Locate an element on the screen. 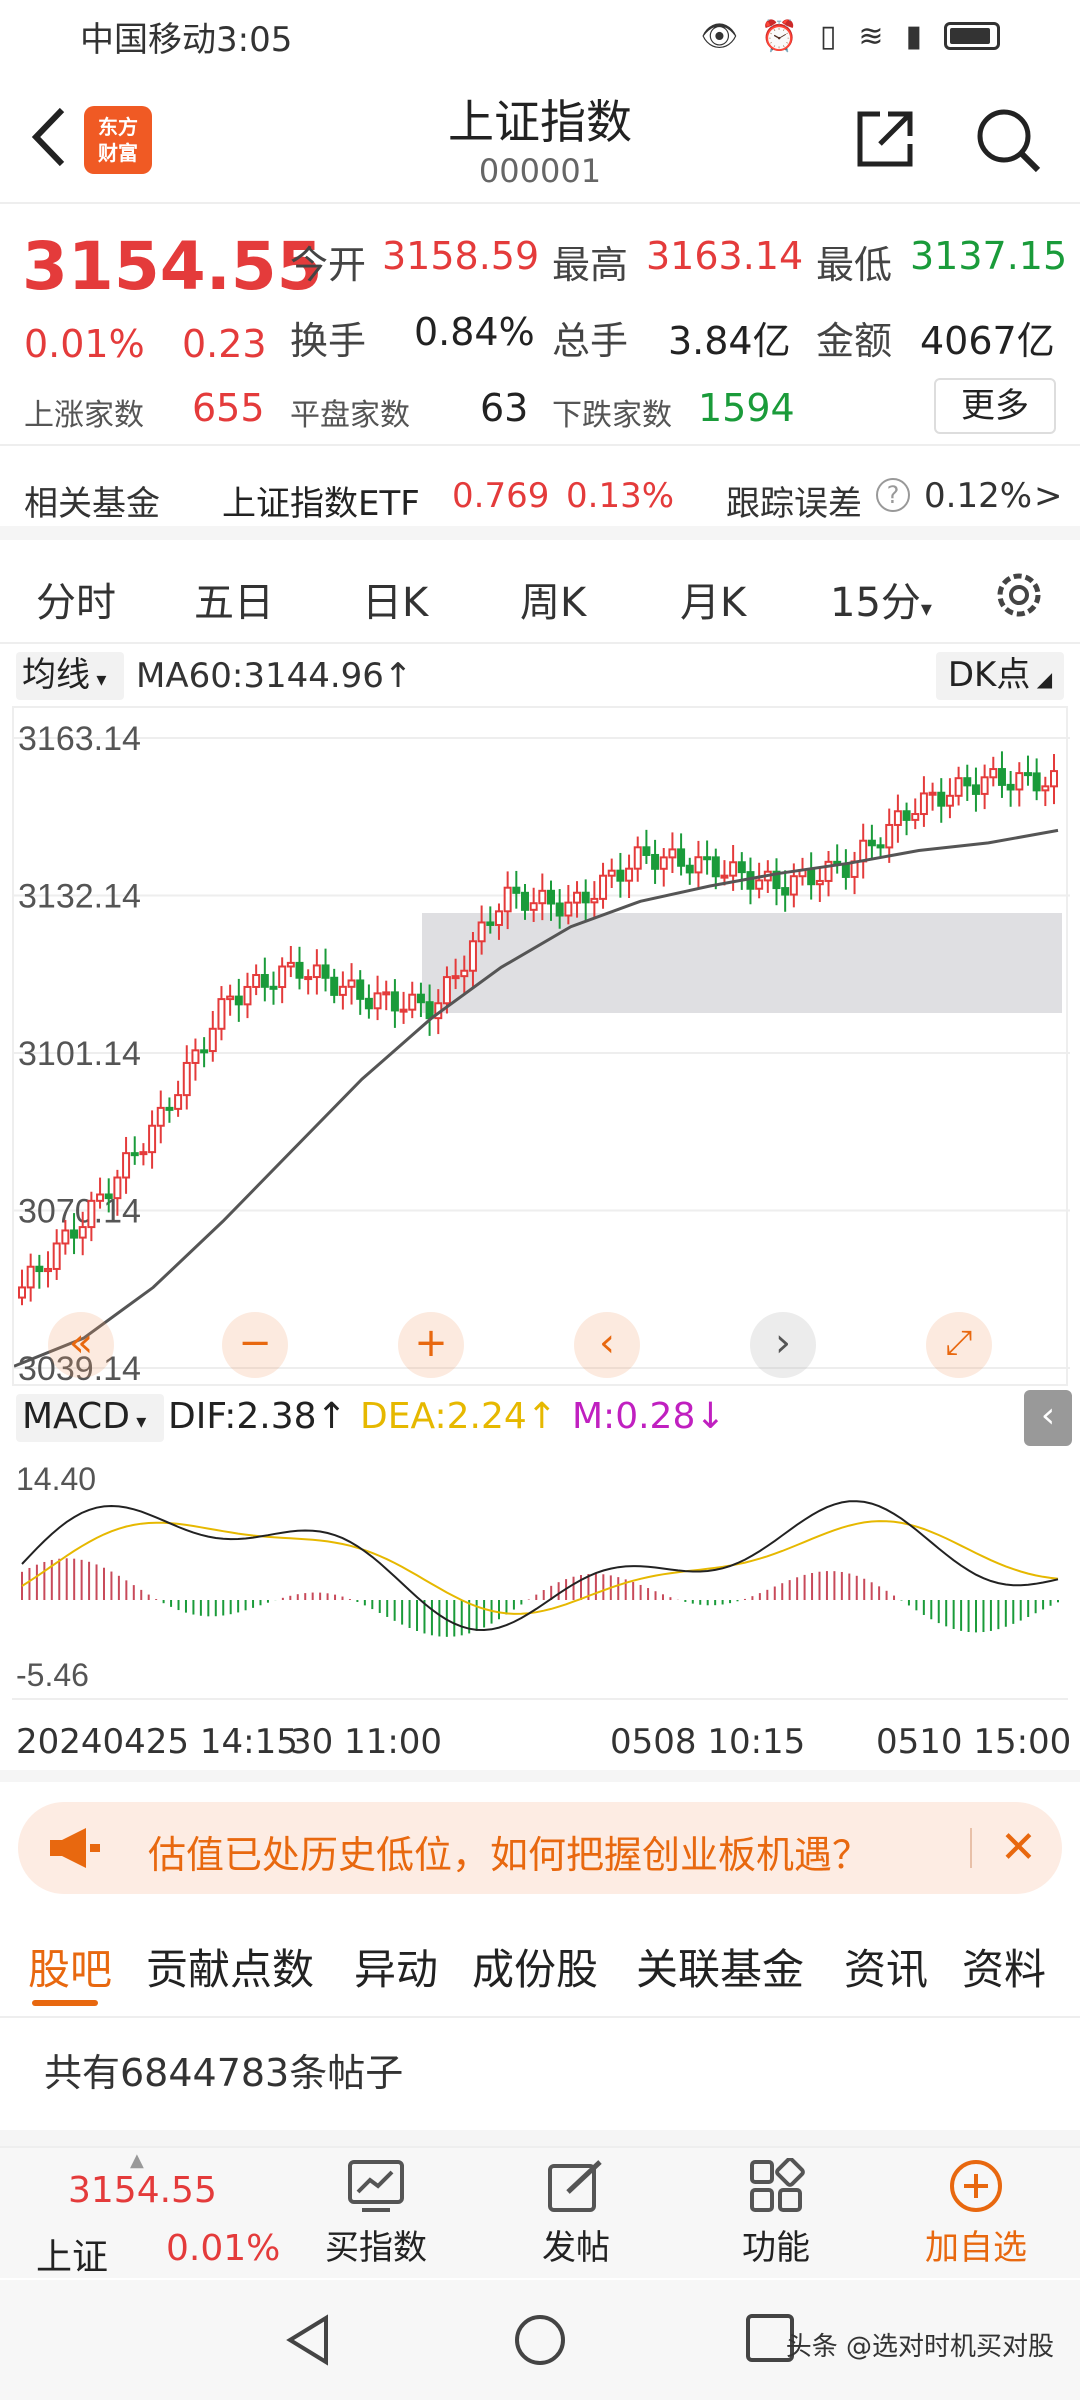  gear-icon is located at coordinates (1019, 595).